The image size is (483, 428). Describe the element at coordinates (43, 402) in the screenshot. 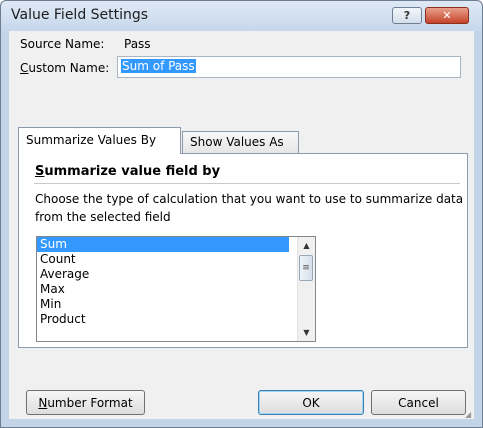

I see `number-format-accesskey: N` at that location.